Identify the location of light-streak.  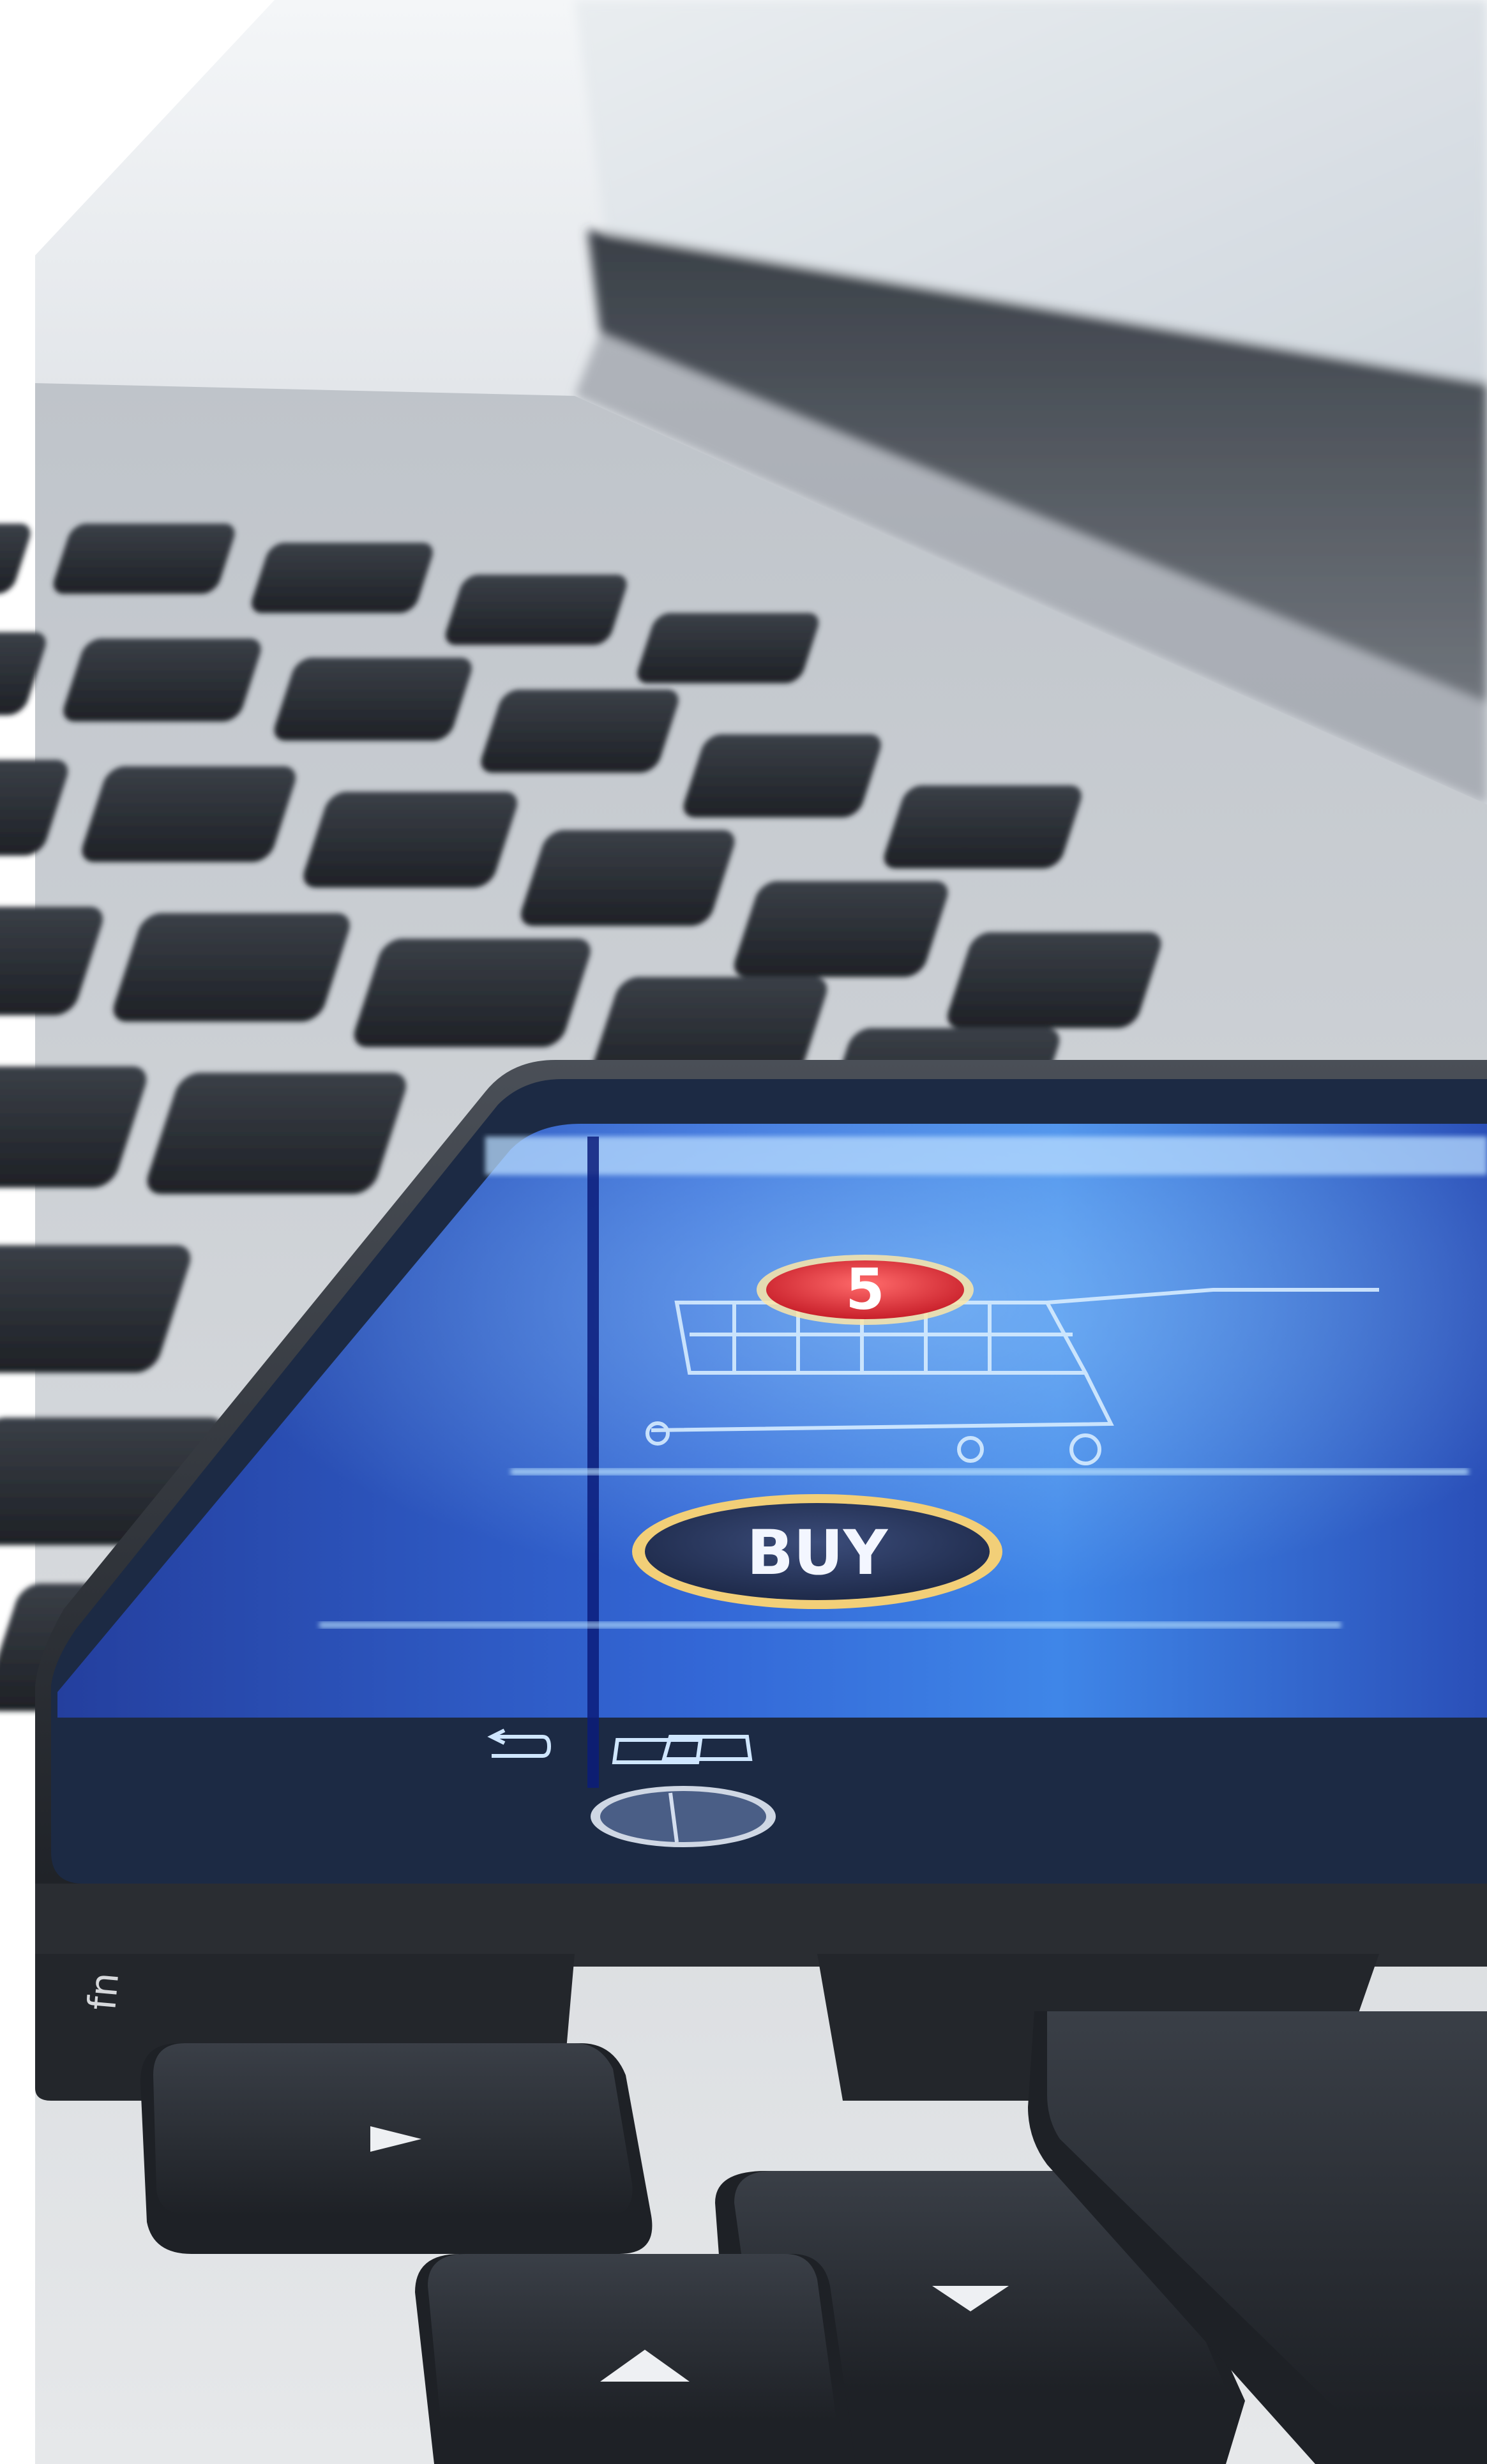
(593, 1462).